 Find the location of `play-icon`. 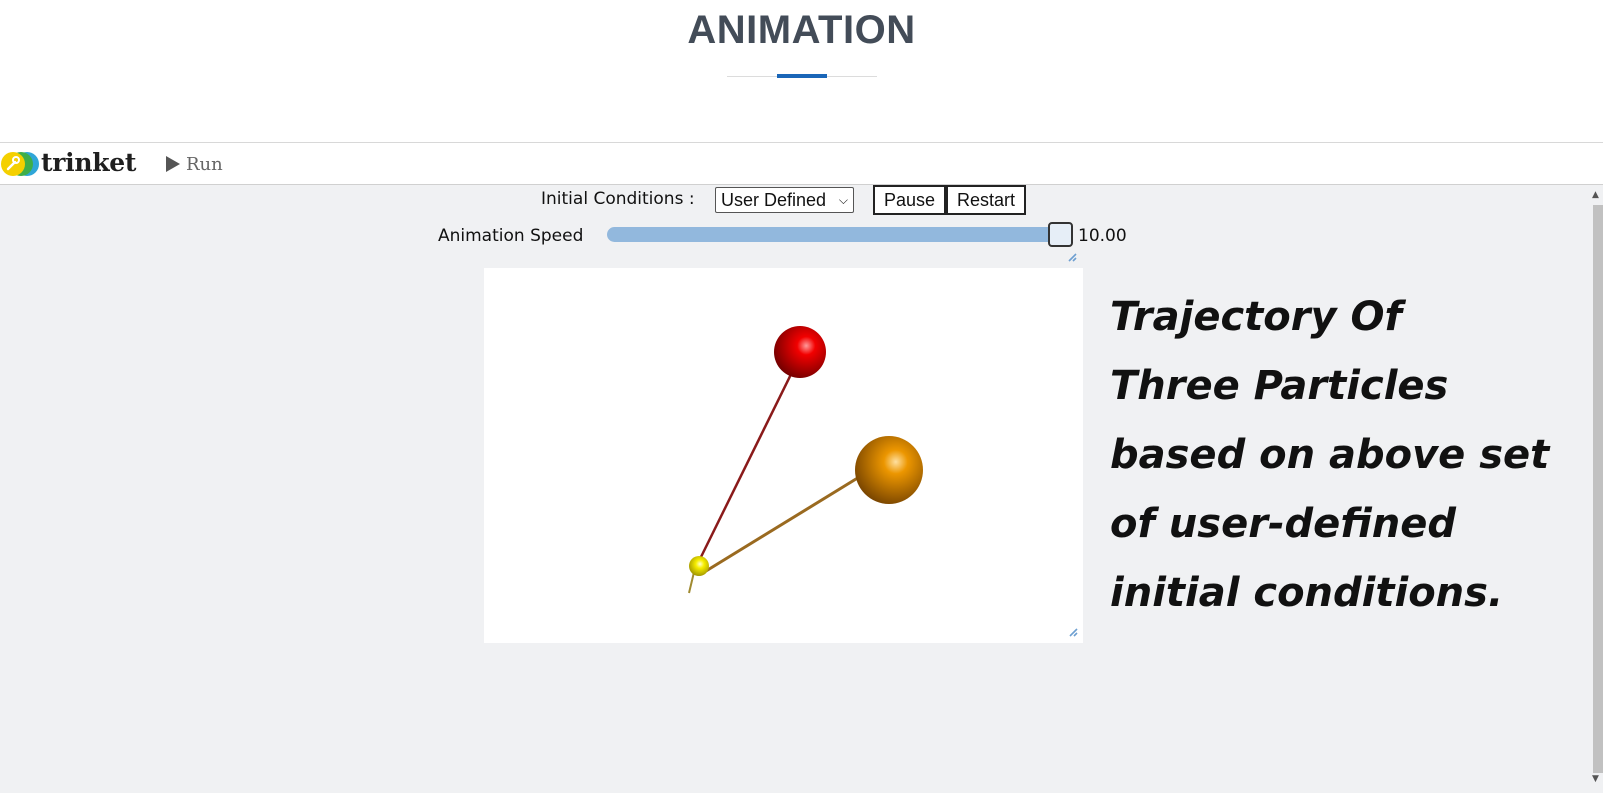

play-icon is located at coordinates (173, 164).